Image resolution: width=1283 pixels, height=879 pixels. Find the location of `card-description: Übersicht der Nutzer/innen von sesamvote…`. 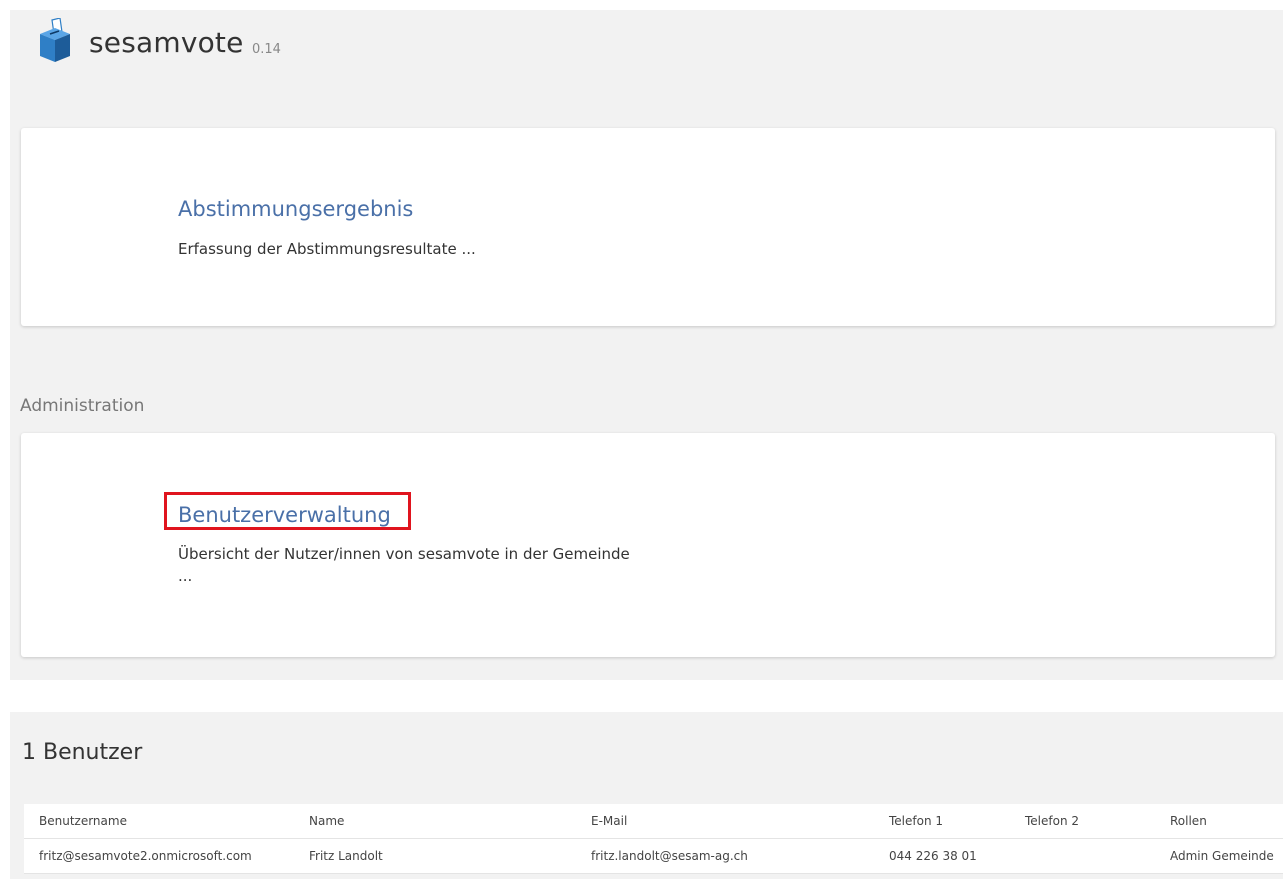

card-description: Übersicht der Nutzer/innen von sesamvote… is located at coordinates (404, 565).